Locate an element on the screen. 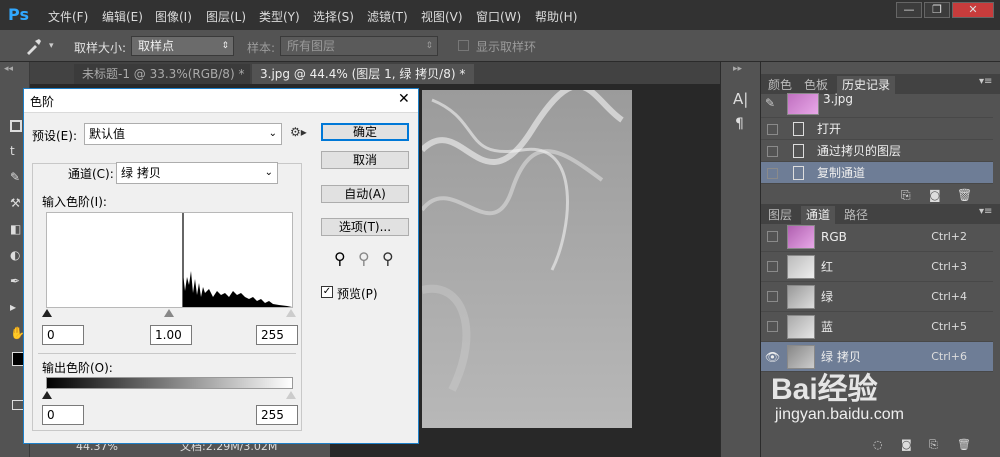  save-selection-icon: ◙ is located at coordinates (906, 444).